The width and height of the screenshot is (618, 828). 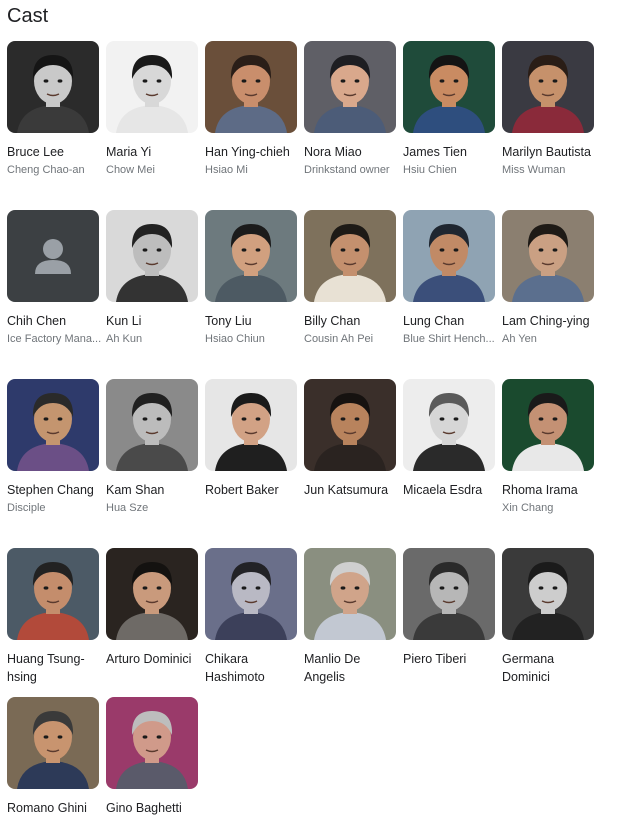 What do you see at coordinates (430, 170) in the screenshot?
I see `cast-role: Hsiu Chien` at bounding box center [430, 170].